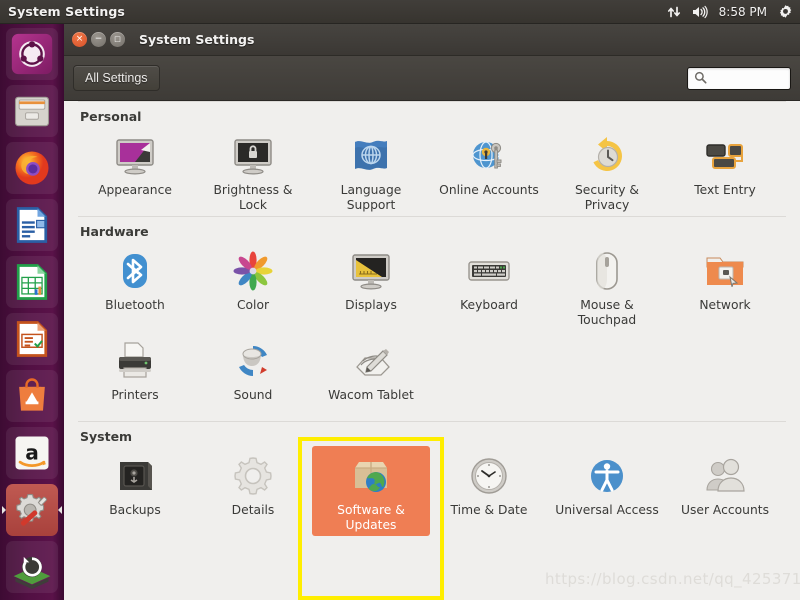 This screenshot has height=600, width=800. What do you see at coordinates (32, 339) in the screenshot?
I see `launcher-item-libreoffice-impress` at bounding box center [32, 339].